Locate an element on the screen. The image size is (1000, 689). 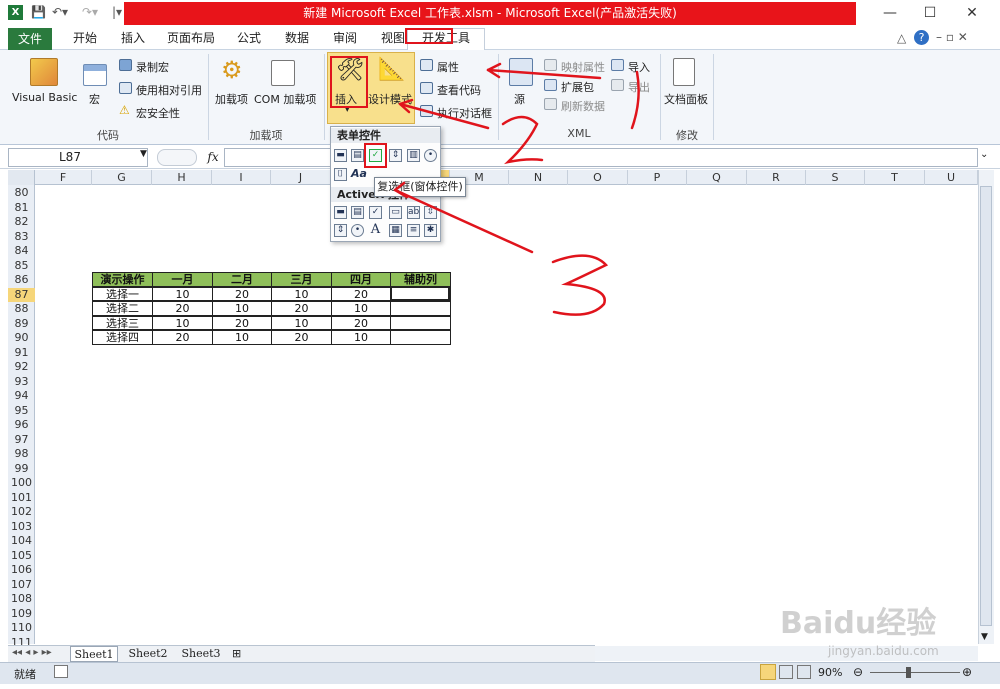
table-header-cell: 一月 is located at coordinates (182, 279).